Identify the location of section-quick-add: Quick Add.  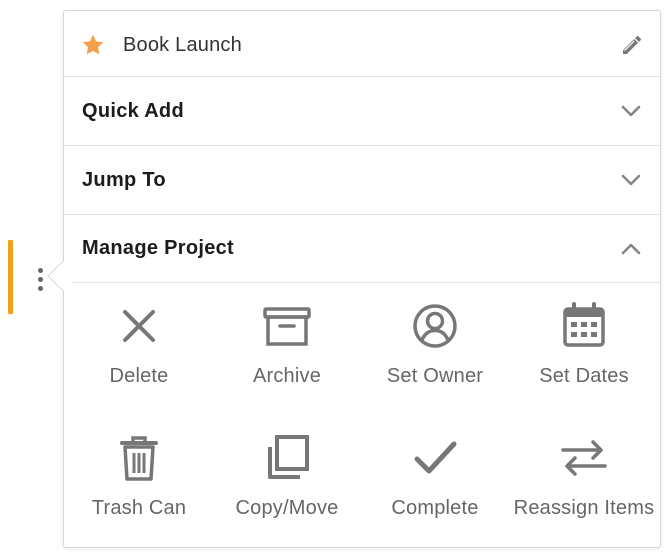
(362, 111).